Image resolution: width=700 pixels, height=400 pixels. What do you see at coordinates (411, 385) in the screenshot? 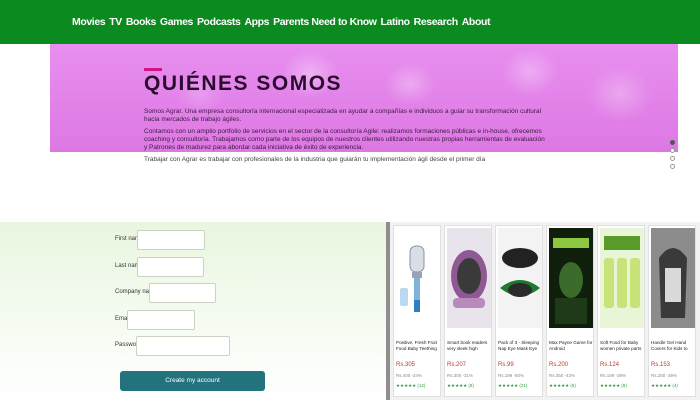
I see `product-rating: ★★★★★ (12)` at bounding box center [411, 385].